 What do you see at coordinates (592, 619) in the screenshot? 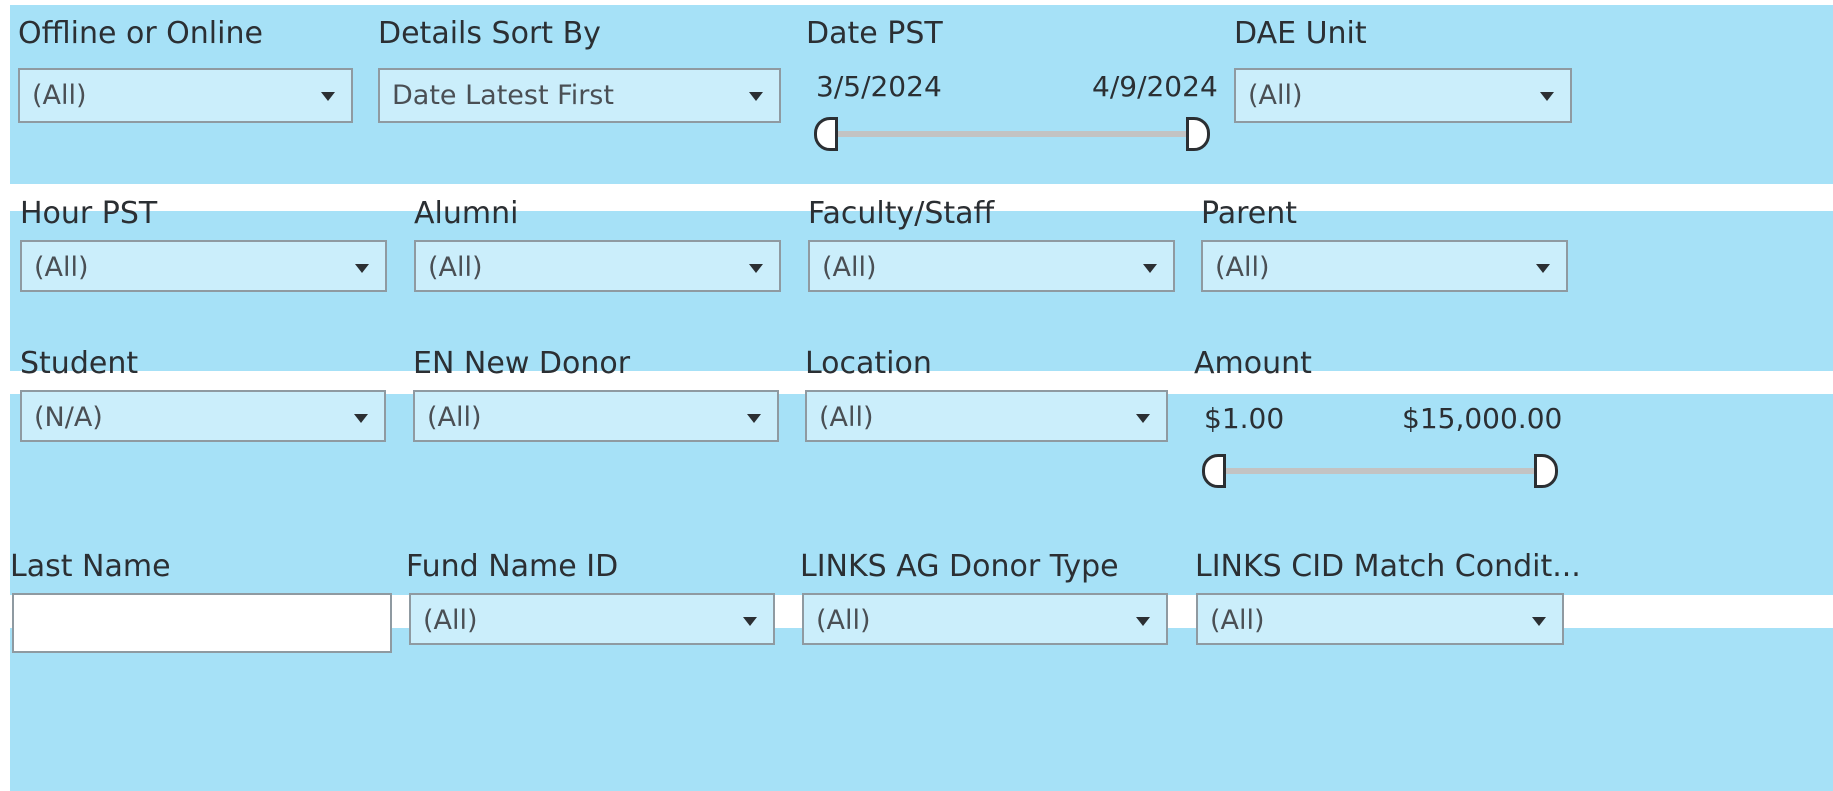
I see `fund-name-id-dropdown: (All)` at bounding box center [592, 619].